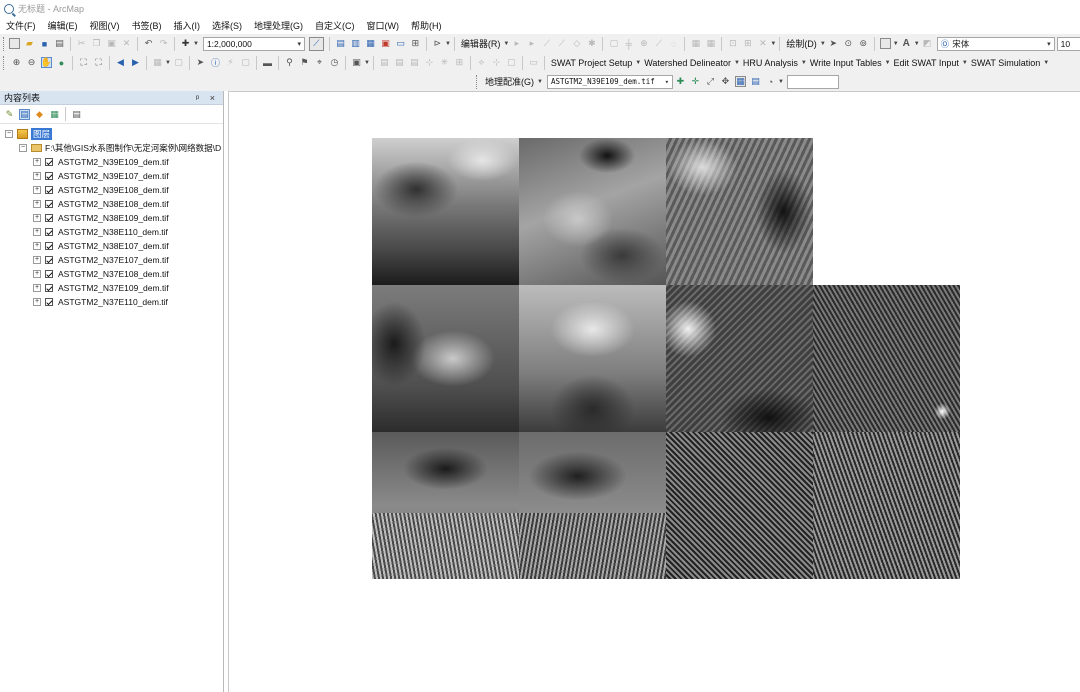 This screenshot has height=692, width=1080. I want to click on source-folder-node: − F:\其他\GIS水系图制作\无定河案例\网络数据\D, so click(111, 148).